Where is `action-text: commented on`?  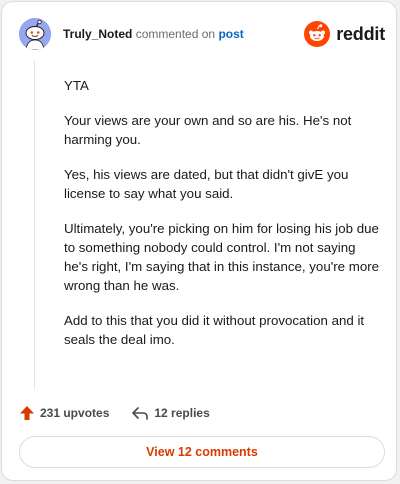
action-text: commented on is located at coordinates (175, 34).